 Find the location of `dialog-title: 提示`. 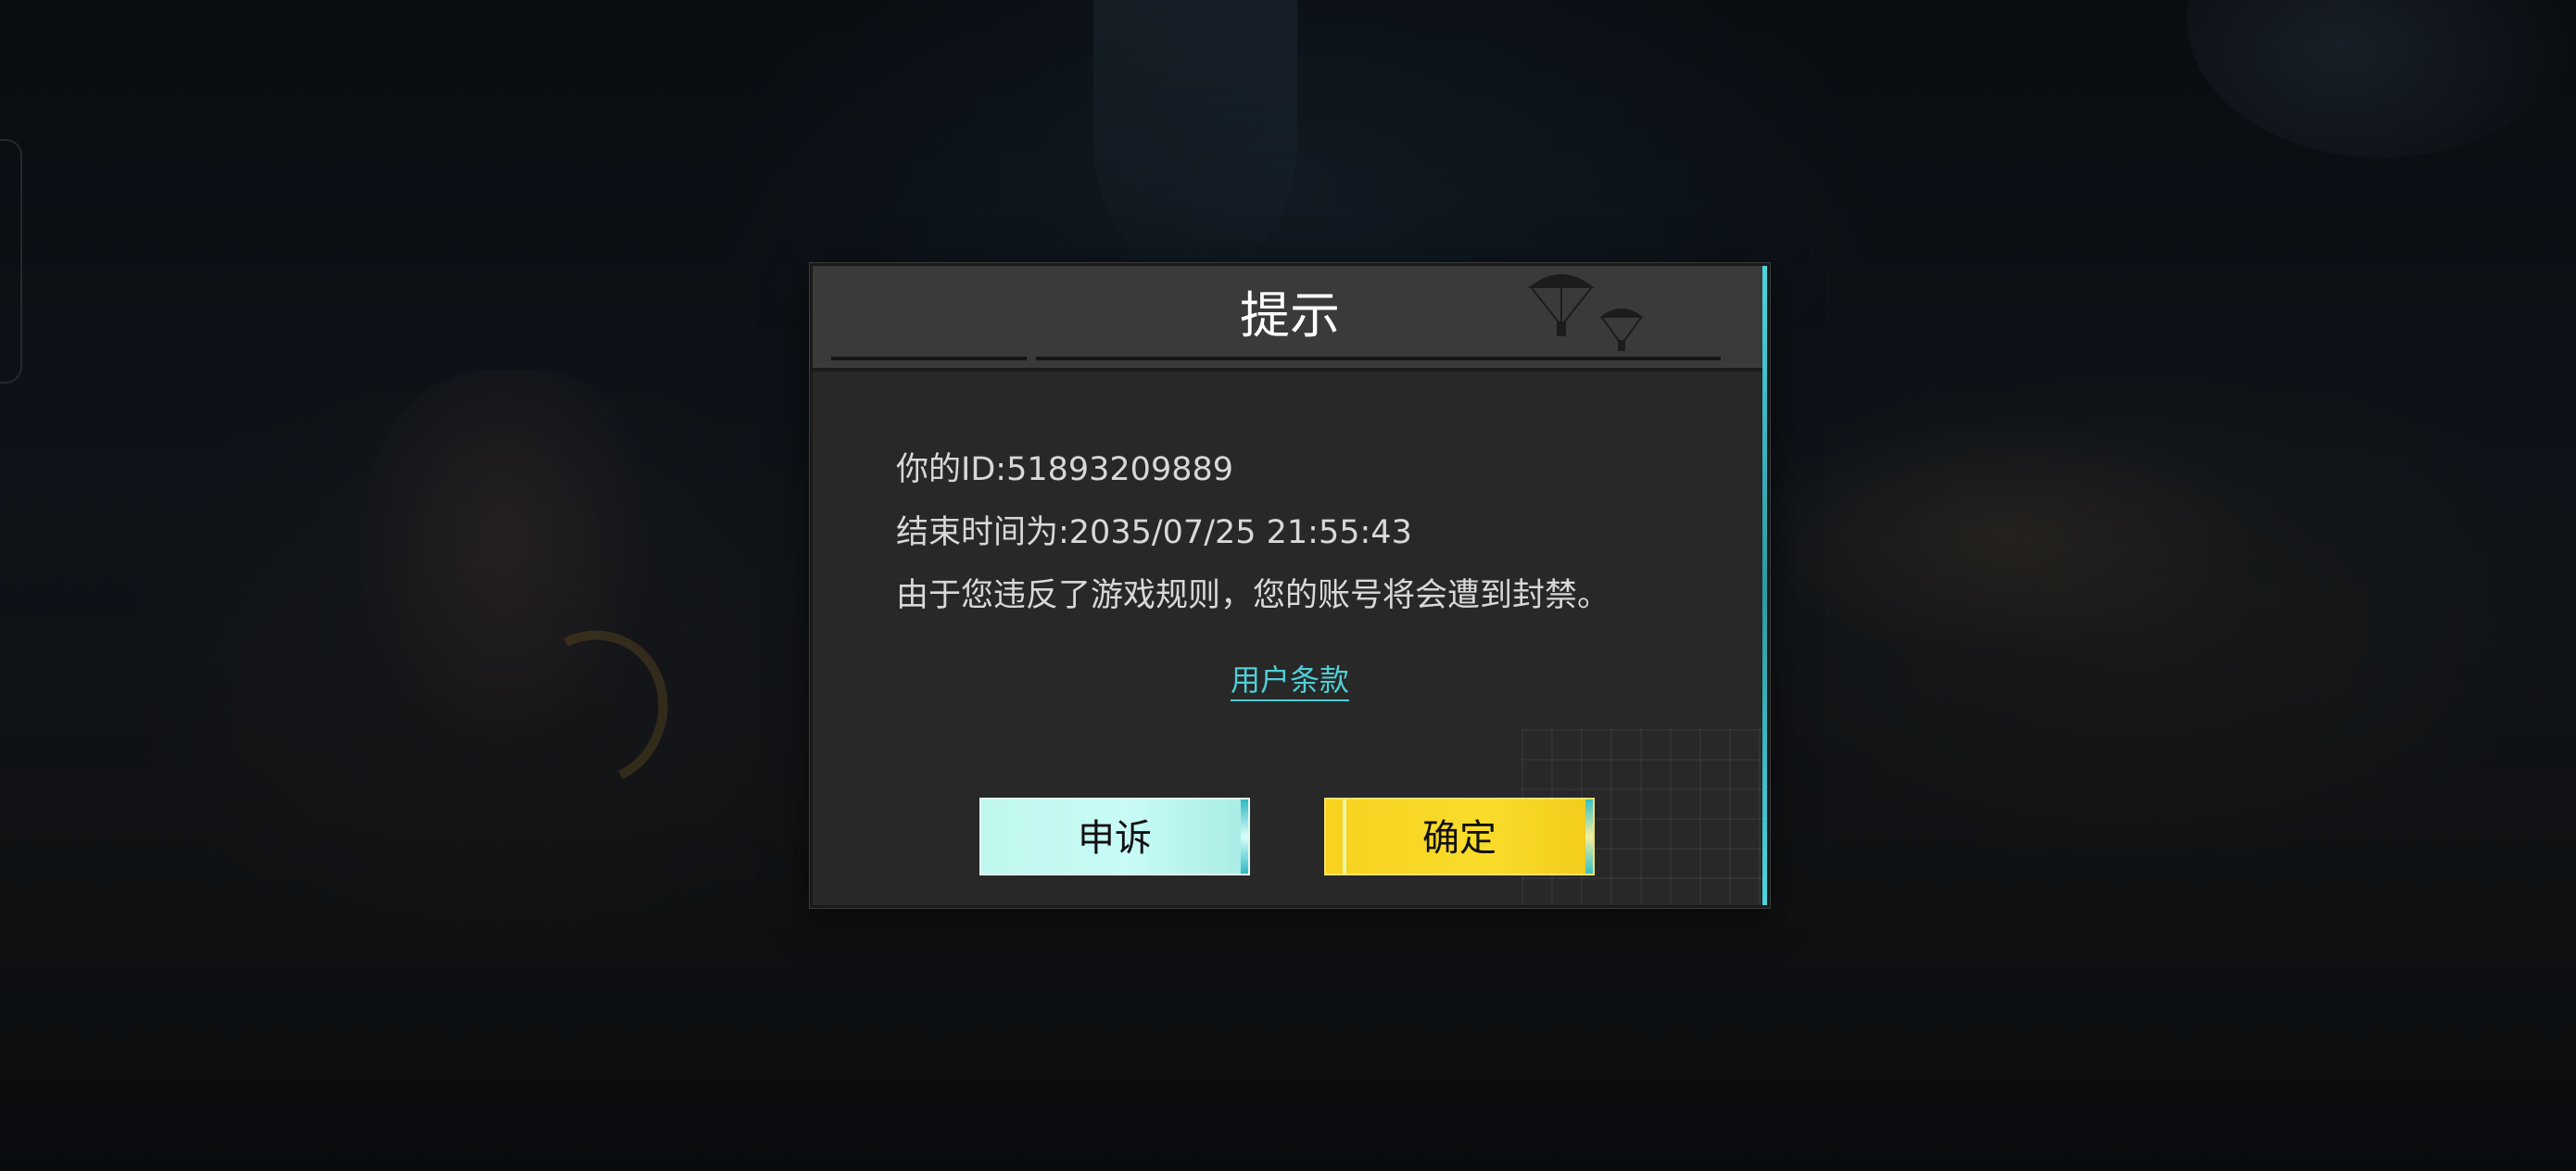

dialog-title: 提示 is located at coordinates (1290, 315).